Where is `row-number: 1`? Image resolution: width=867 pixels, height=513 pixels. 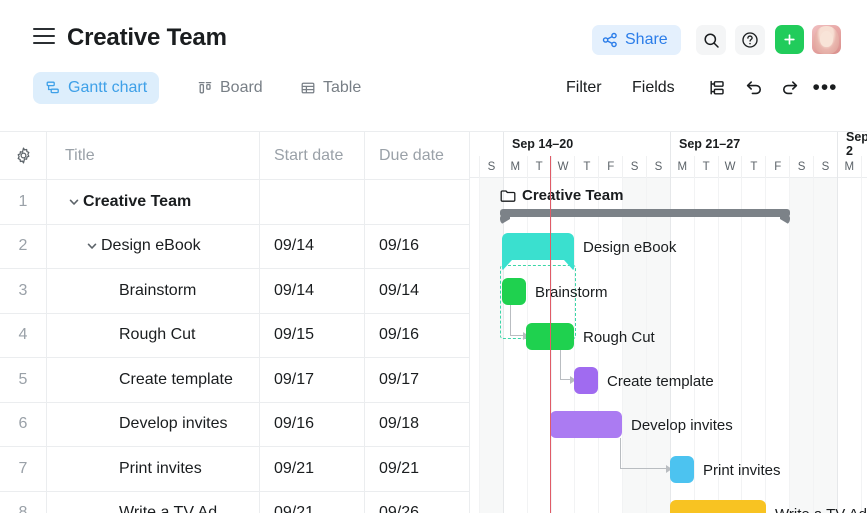 row-number: 1 is located at coordinates (23, 201).